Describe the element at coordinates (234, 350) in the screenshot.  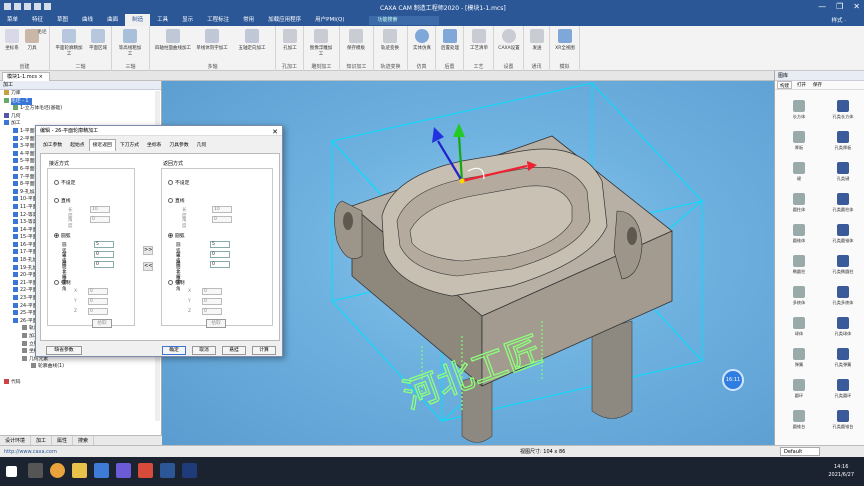
I see `hang-button: 悬挂` at that location.